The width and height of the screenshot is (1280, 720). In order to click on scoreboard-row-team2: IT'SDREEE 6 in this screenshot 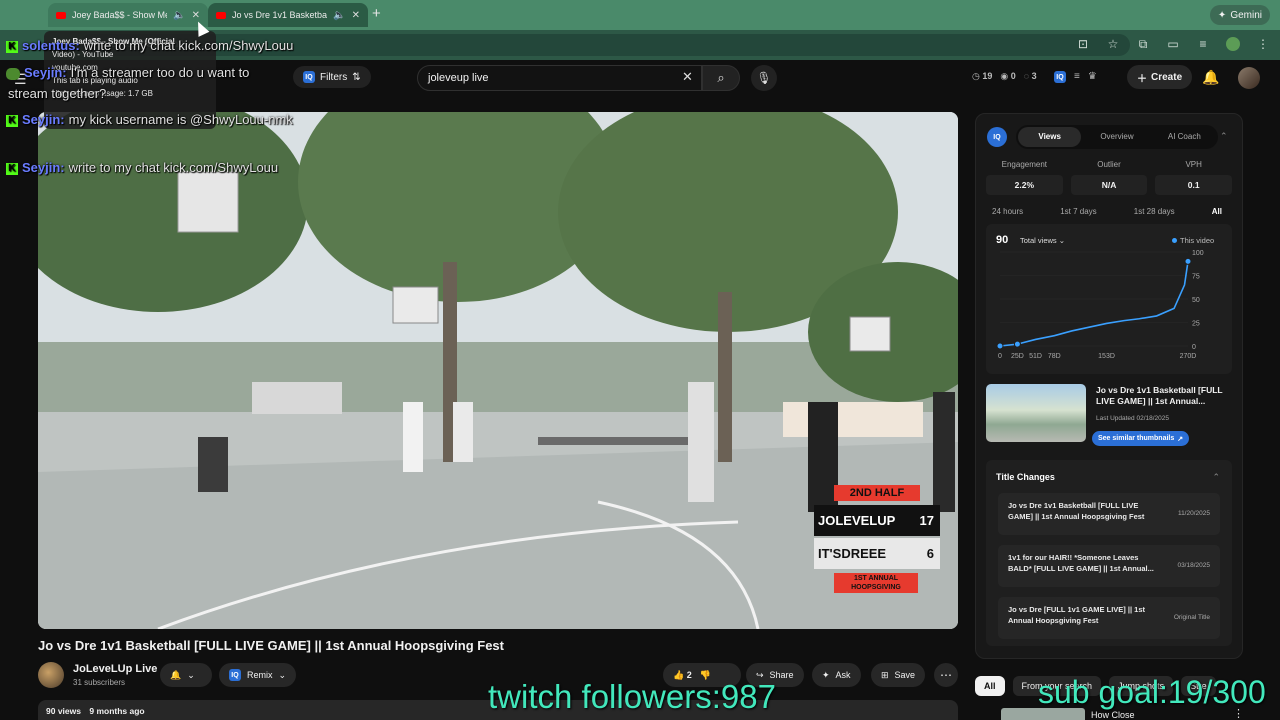, I will do `click(877, 553)`.